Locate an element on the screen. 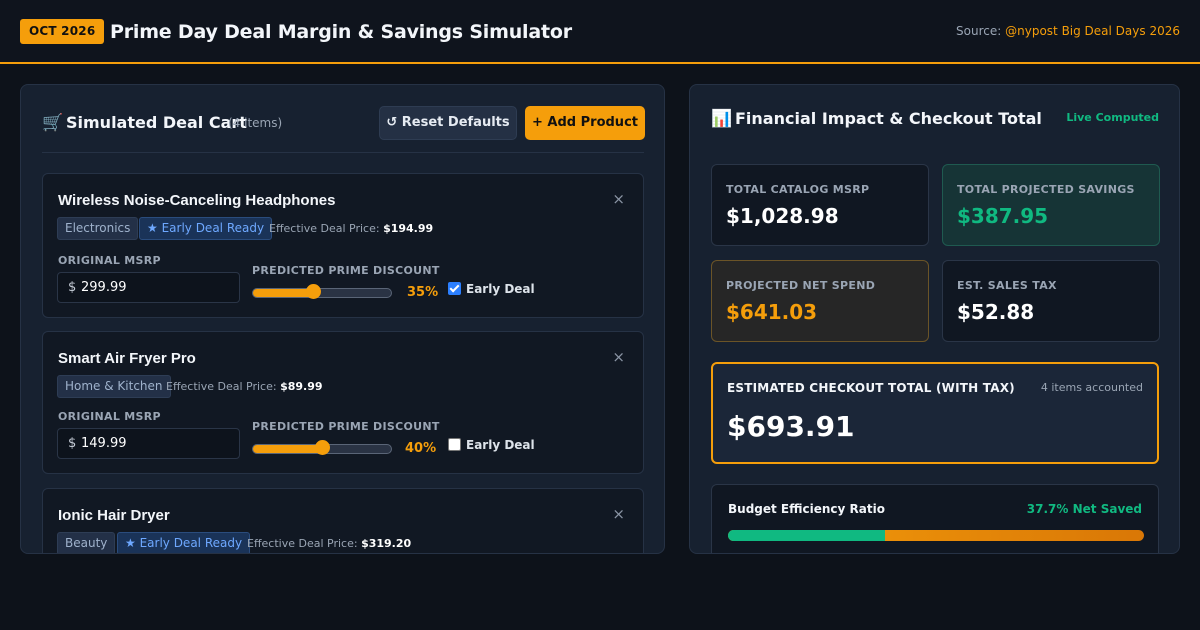 The height and width of the screenshot is (630, 1200). stat-label: PROJECTED NET SPEND is located at coordinates (801, 285).